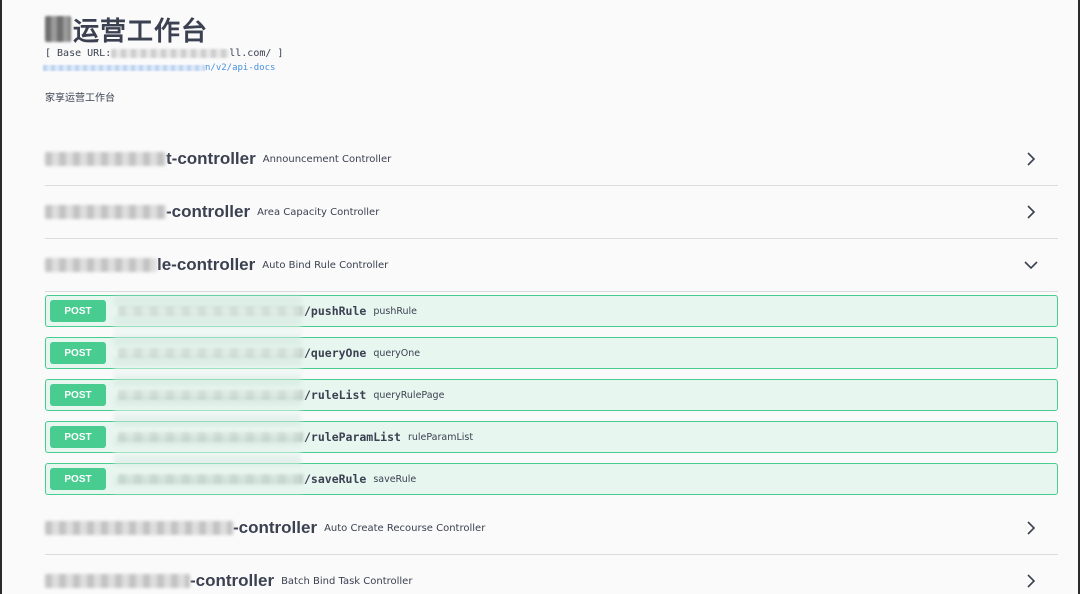 The height and width of the screenshot is (594, 1080). I want to click on tag-auto-bind-rule-controller: le-controller Auto Bind Rule Controller, so click(551, 265).